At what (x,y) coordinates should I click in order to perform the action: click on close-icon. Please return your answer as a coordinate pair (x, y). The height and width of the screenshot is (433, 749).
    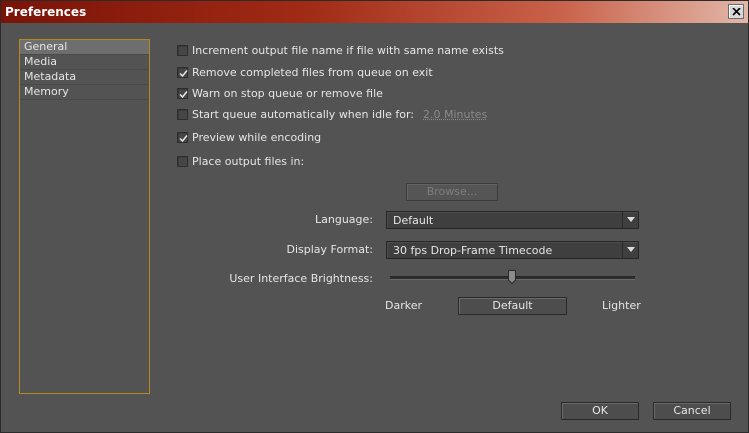
    Looking at the image, I should click on (736, 12).